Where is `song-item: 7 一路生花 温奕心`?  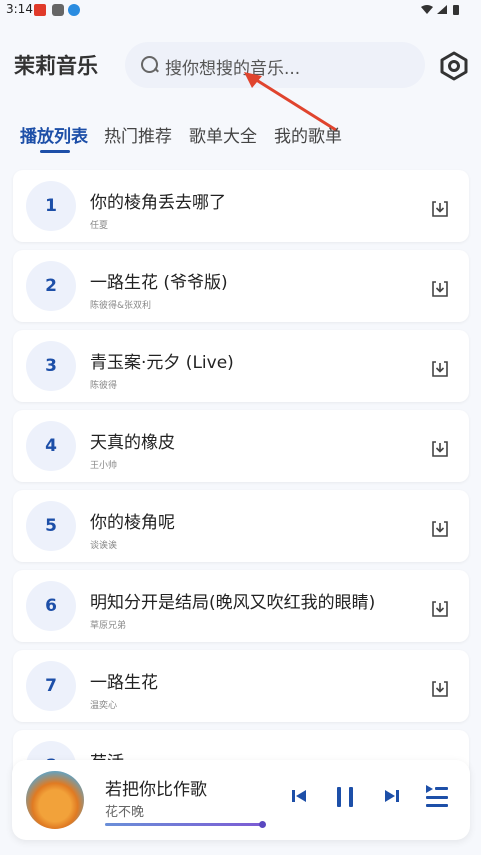
song-item: 7 一路生花 温奕心 is located at coordinates (241, 686).